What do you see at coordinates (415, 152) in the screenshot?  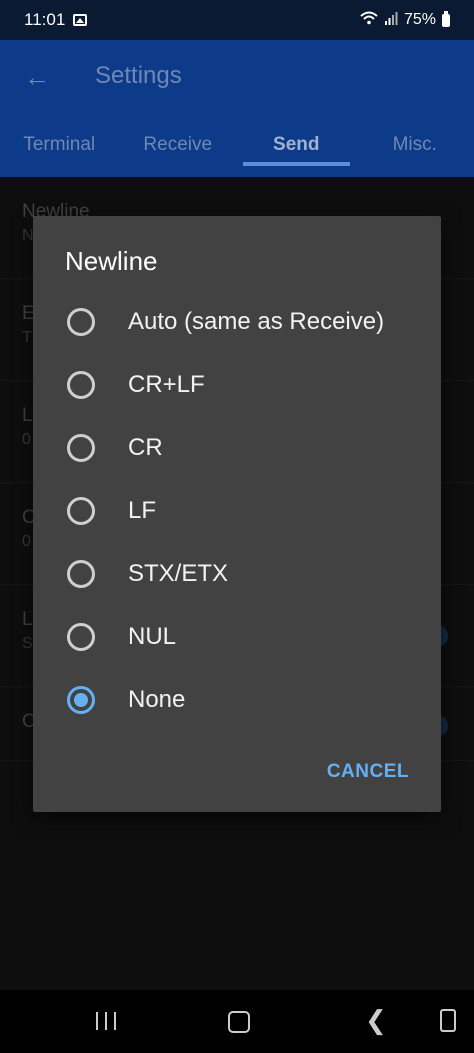 I see `tab-misc: Misc.` at bounding box center [415, 152].